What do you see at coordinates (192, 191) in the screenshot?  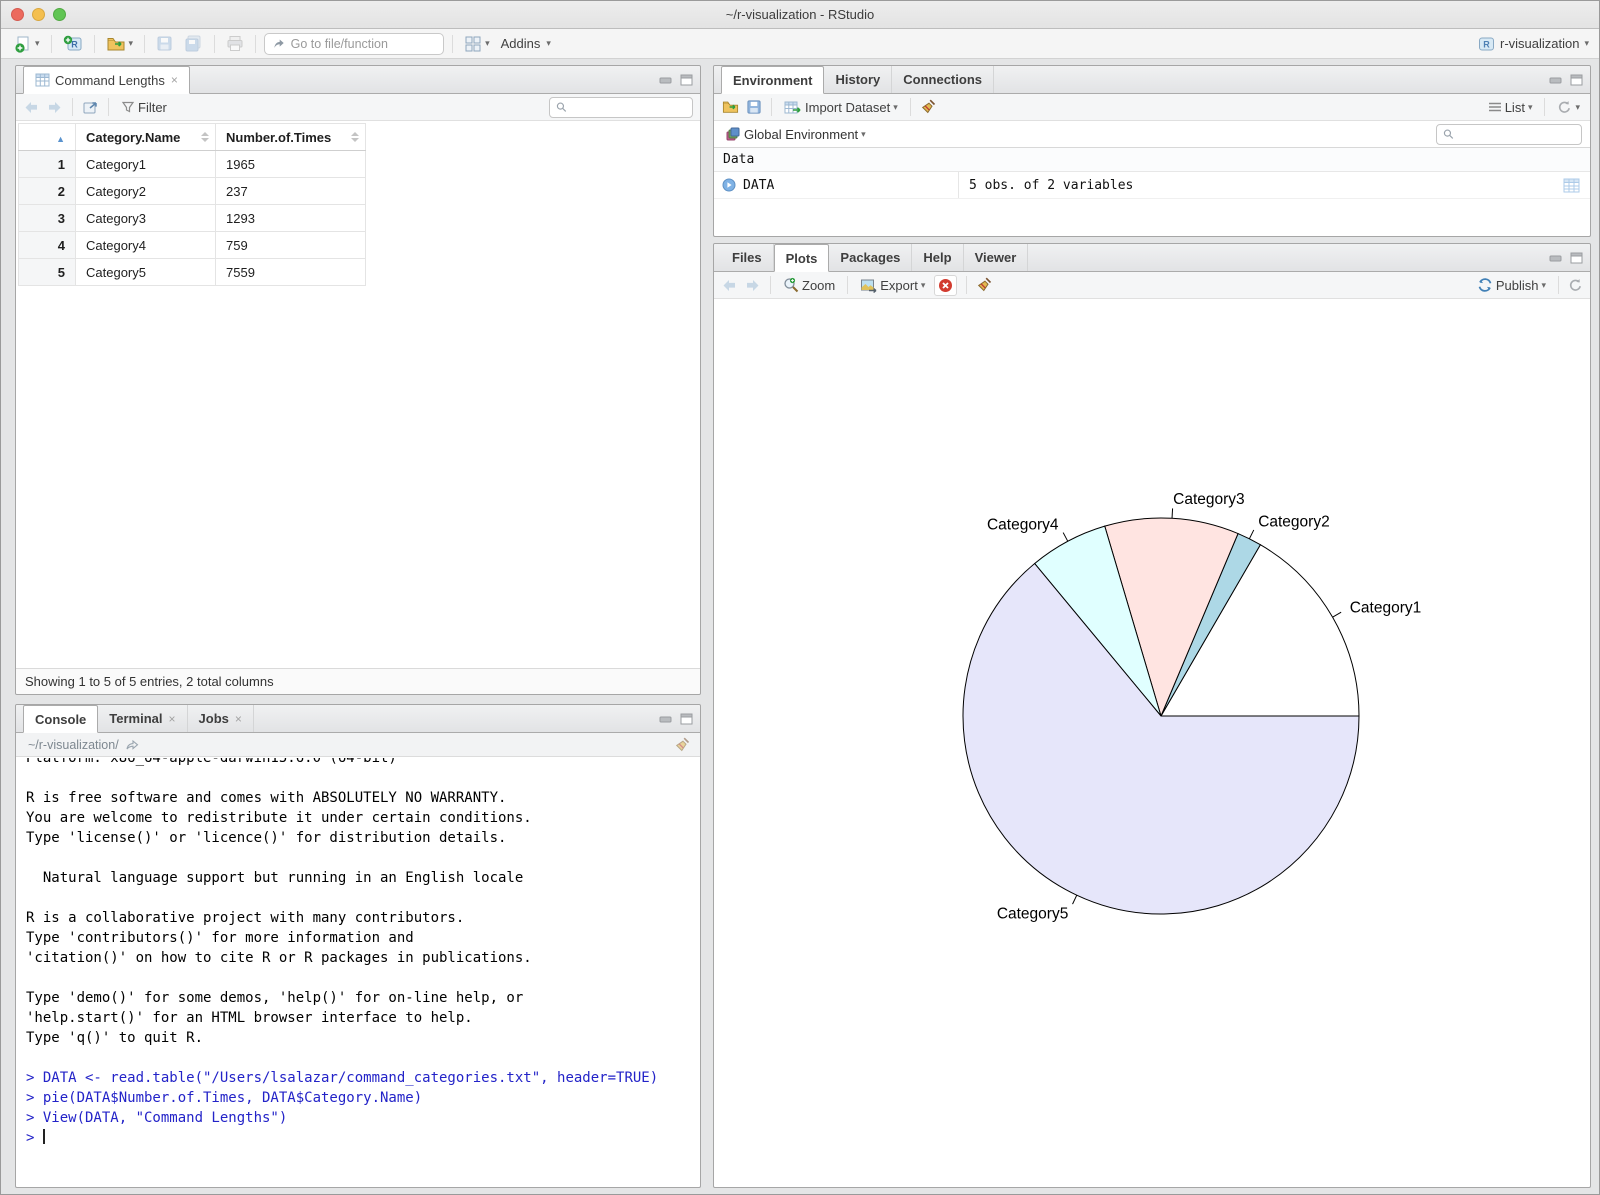 I see `table-row: 2 Category2 237` at bounding box center [192, 191].